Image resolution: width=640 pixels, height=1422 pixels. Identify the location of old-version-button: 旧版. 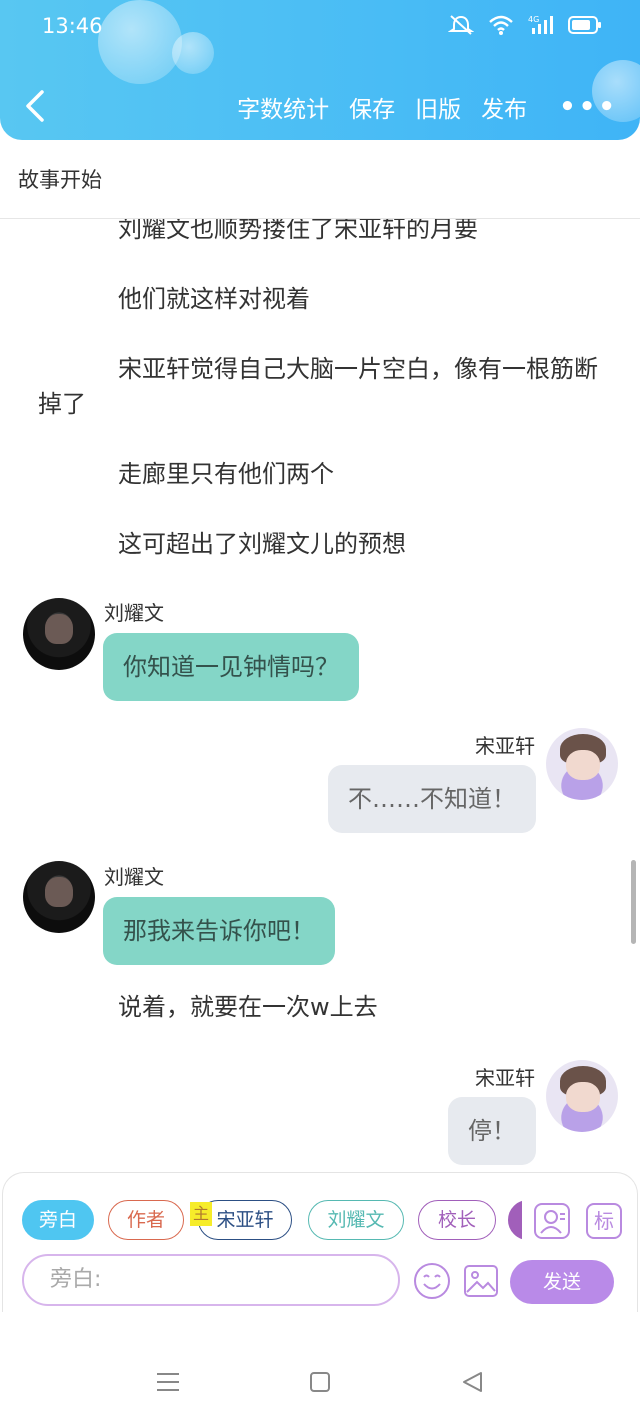
(438, 107).